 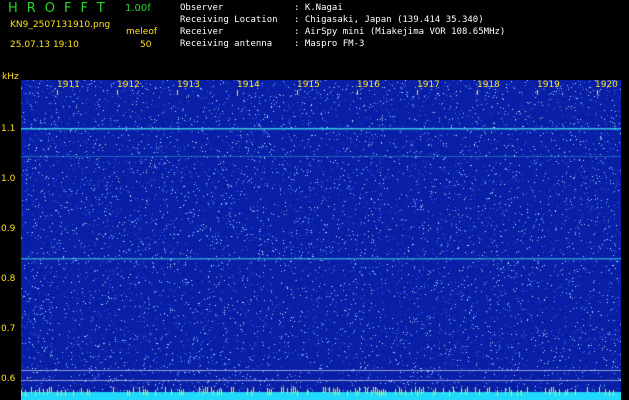 I want to click on info-value: : AirSpy mini (Miakejima VOR 108.65MHz), so click(x=400, y=32).